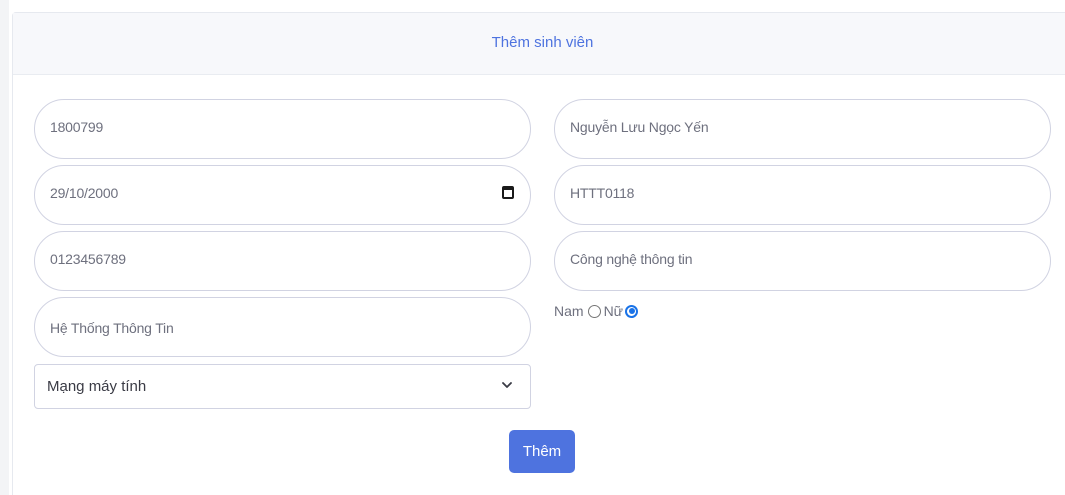 The image size is (1065, 495). What do you see at coordinates (282, 386) in the screenshot?
I see `major-select: Mạng máy tính` at bounding box center [282, 386].